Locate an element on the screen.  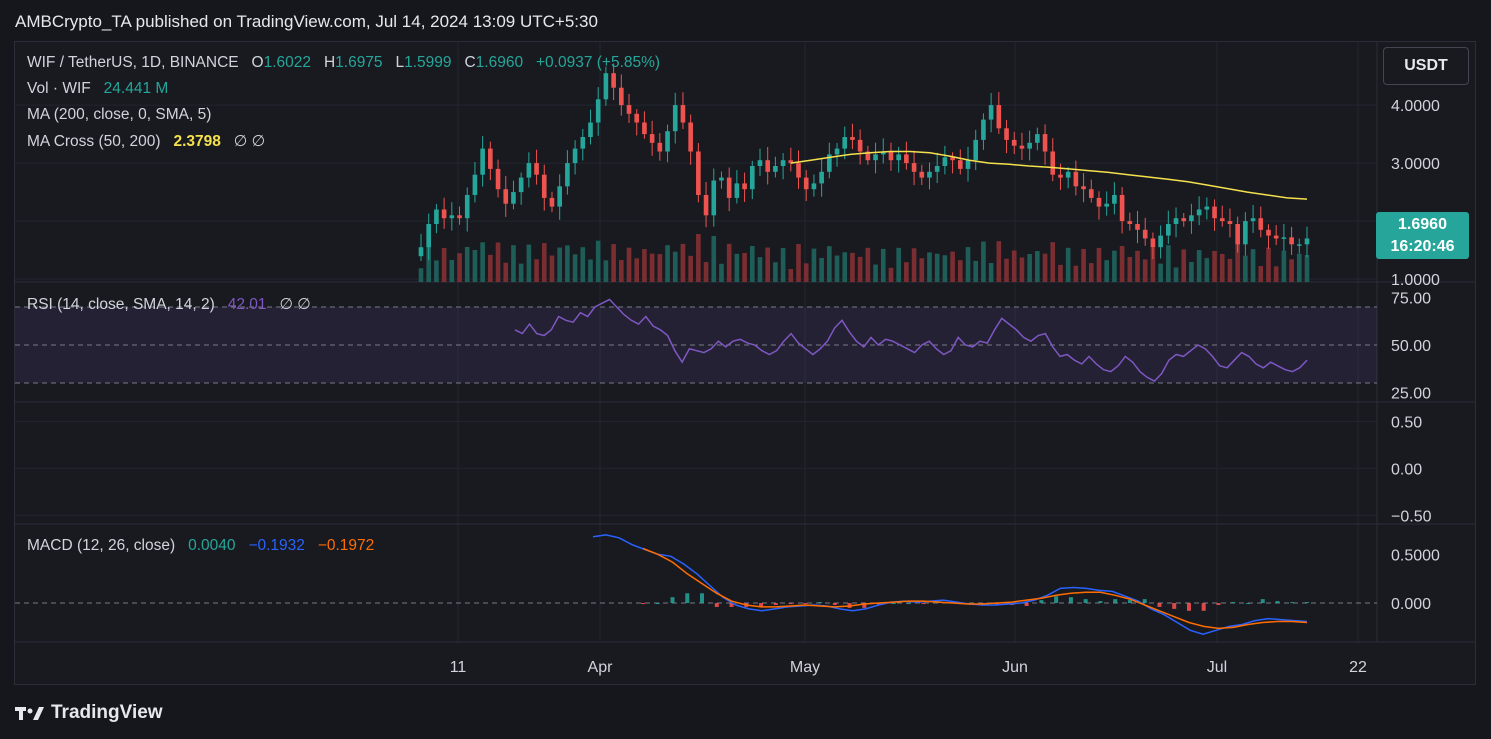
tradingview-logo: TradingView is located at coordinates (89, 713).